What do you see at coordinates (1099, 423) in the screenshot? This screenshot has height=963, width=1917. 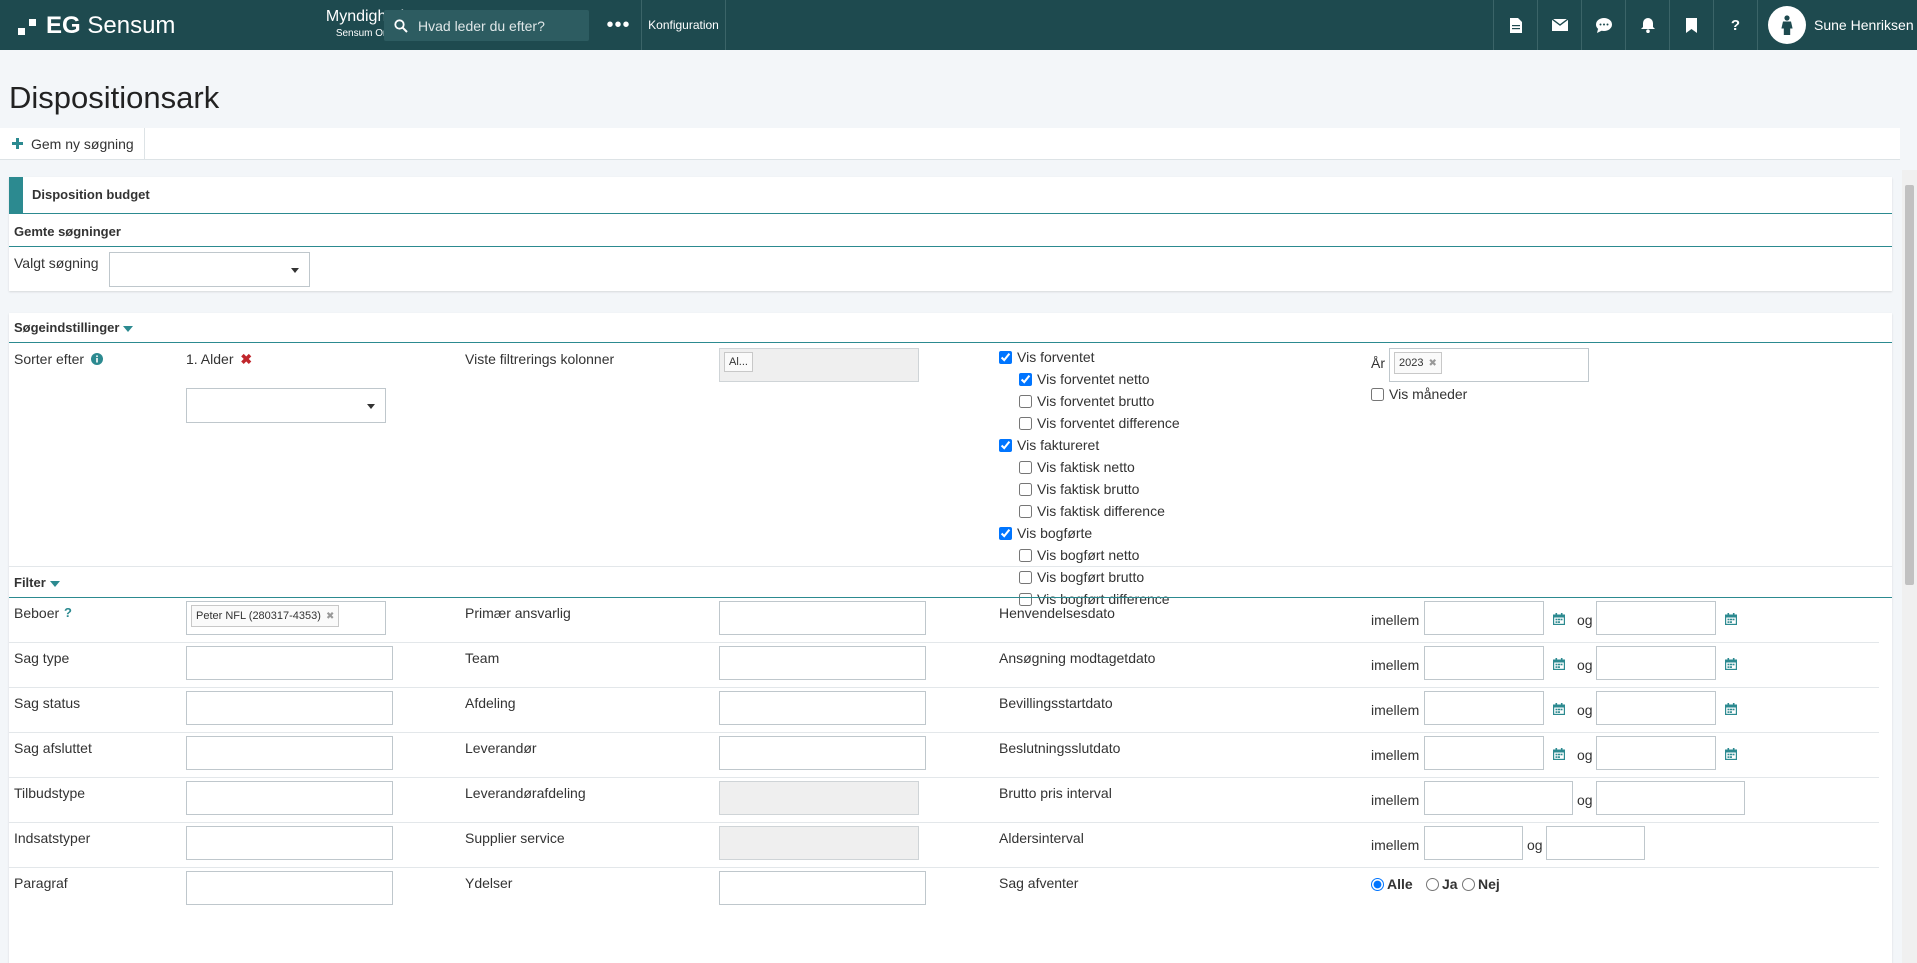 I see `checkbox-option: Vis forventet difference` at bounding box center [1099, 423].